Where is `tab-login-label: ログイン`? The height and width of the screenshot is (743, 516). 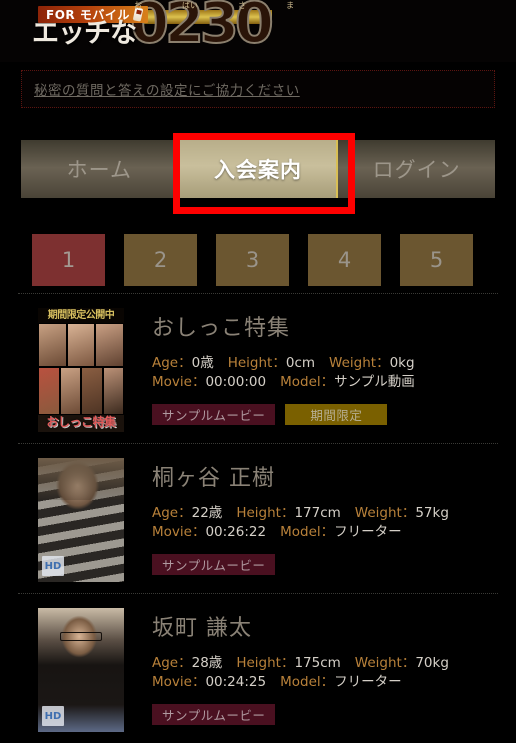
tab-login-label: ログイン is located at coordinates (416, 170).